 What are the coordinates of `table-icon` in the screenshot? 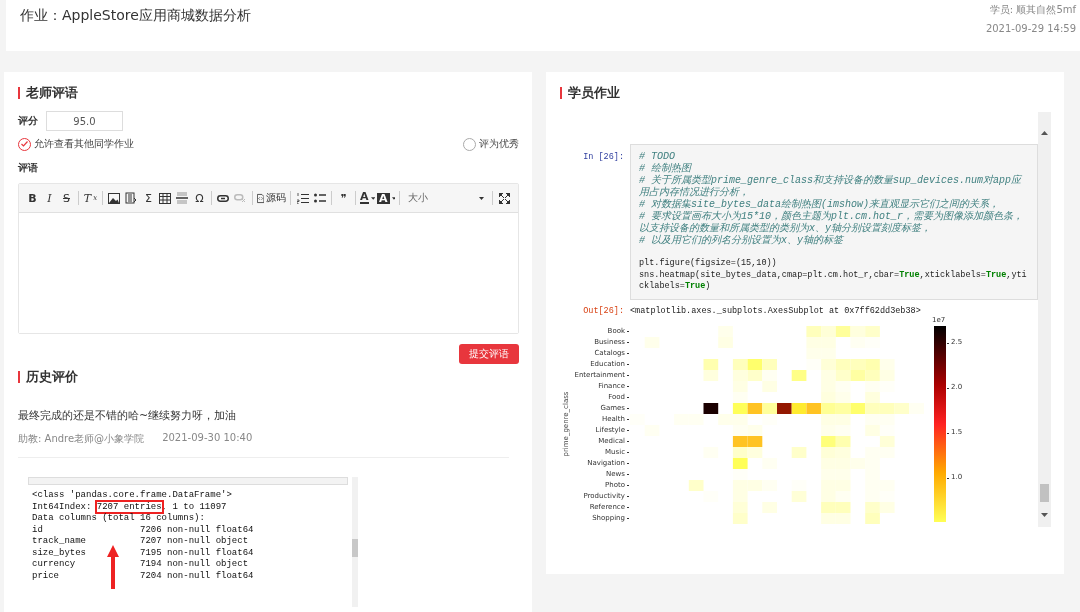 It's located at (165, 198).